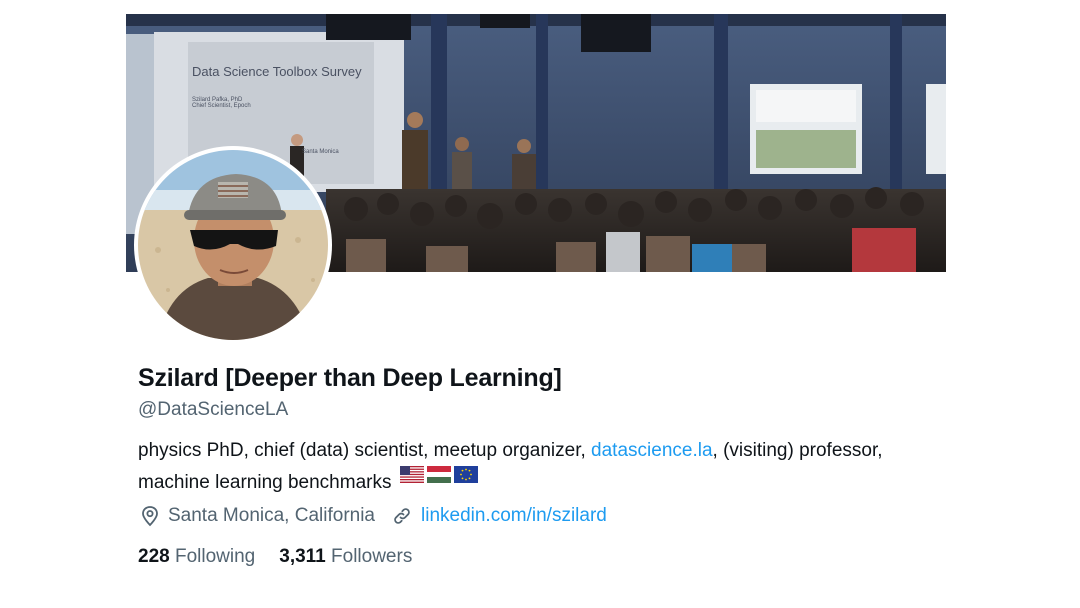  Describe the element at coordinates (154, 556) in the screenshot. I see `following-count: 228` at that location.